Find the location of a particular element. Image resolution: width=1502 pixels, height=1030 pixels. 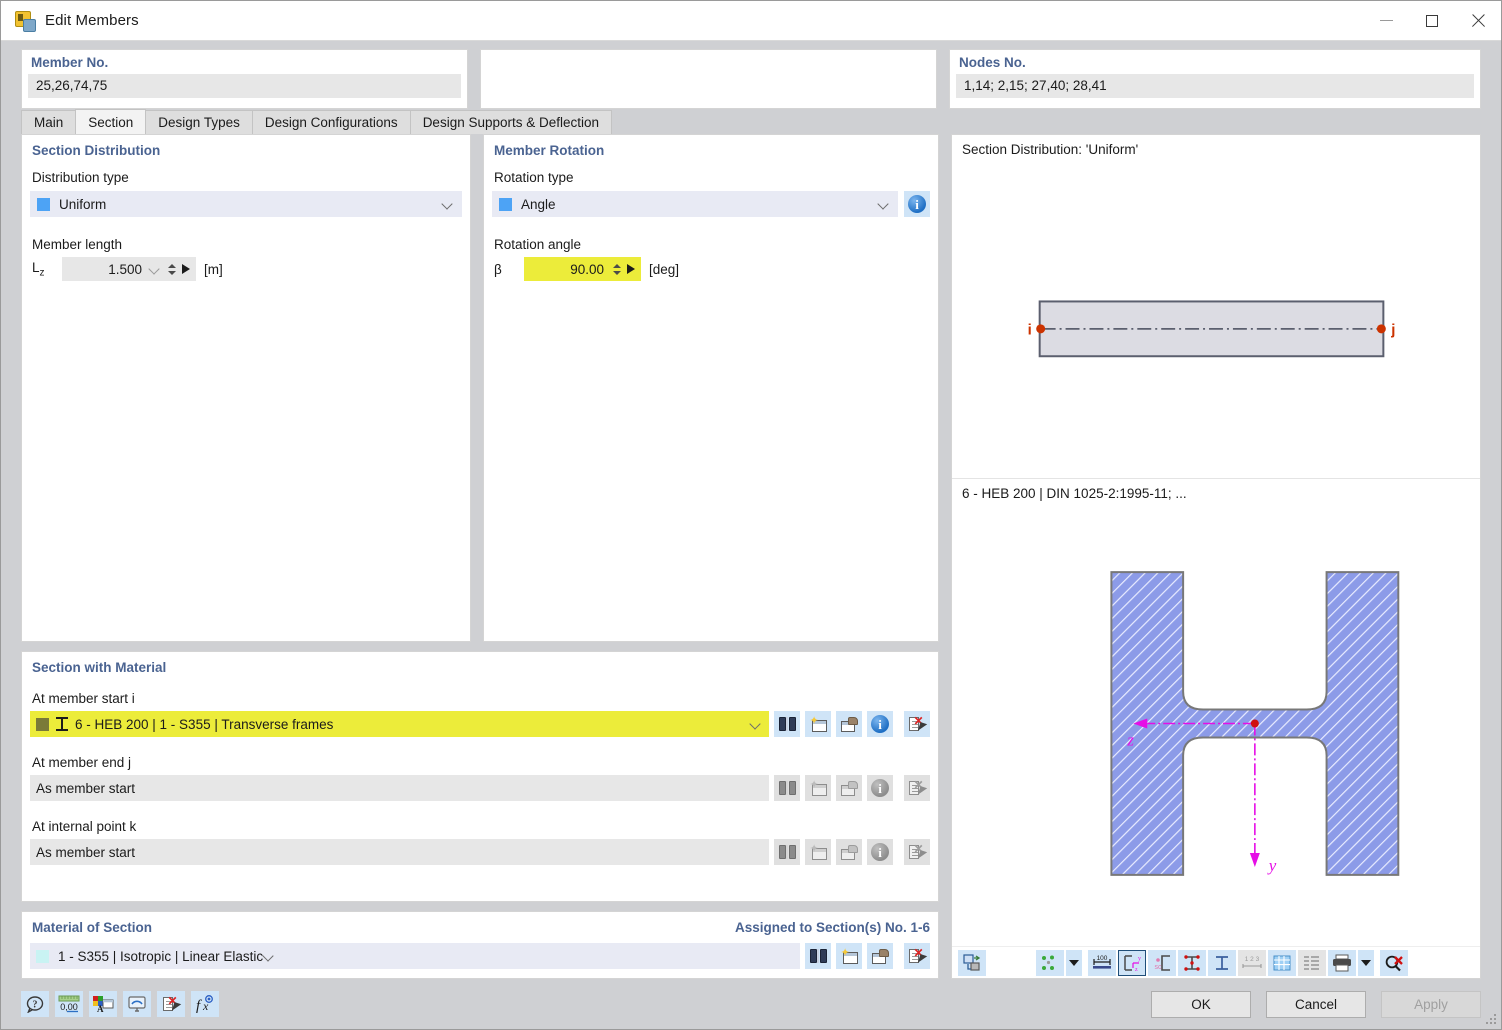

rotation-type-info-button: i is located at coordinates (917, 204).